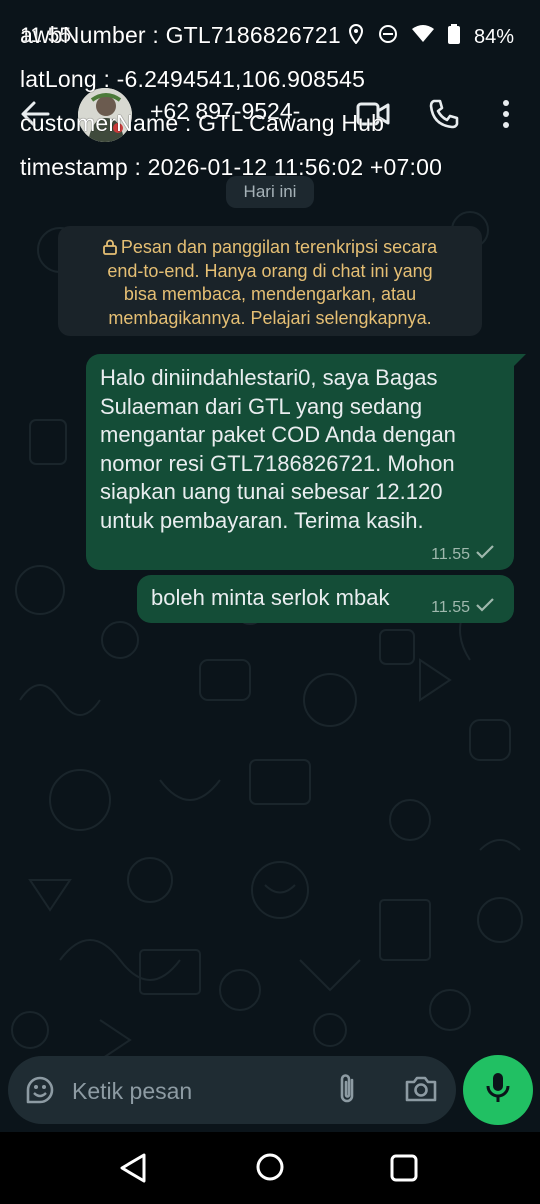 This screenshot has width=540, height=1204. I want to click on message-text: boleh minta serlok mbak, so click(270, 597).